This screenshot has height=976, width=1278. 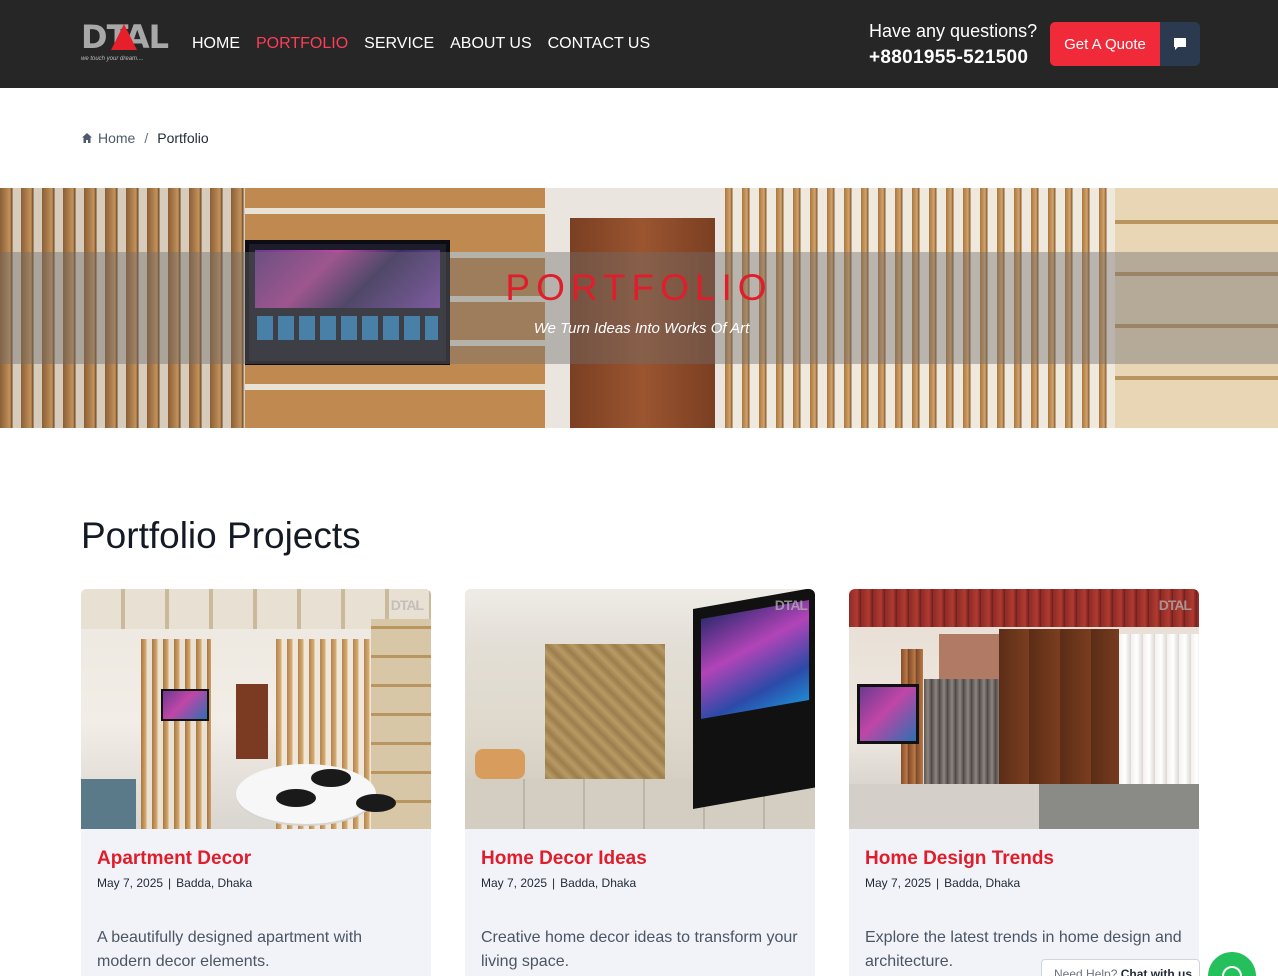 I want to click on whatsapp-icon, so click(x=1232, y=971).